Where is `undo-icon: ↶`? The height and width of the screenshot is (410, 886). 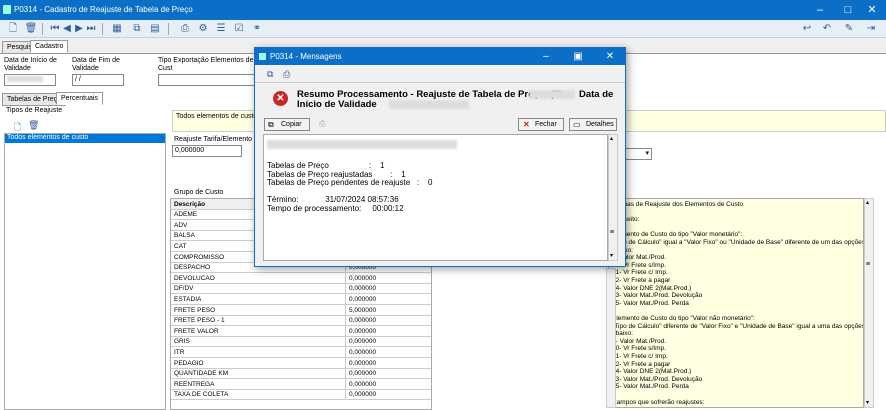 undo-icon: ↶ is located at coordinates (827, 29).